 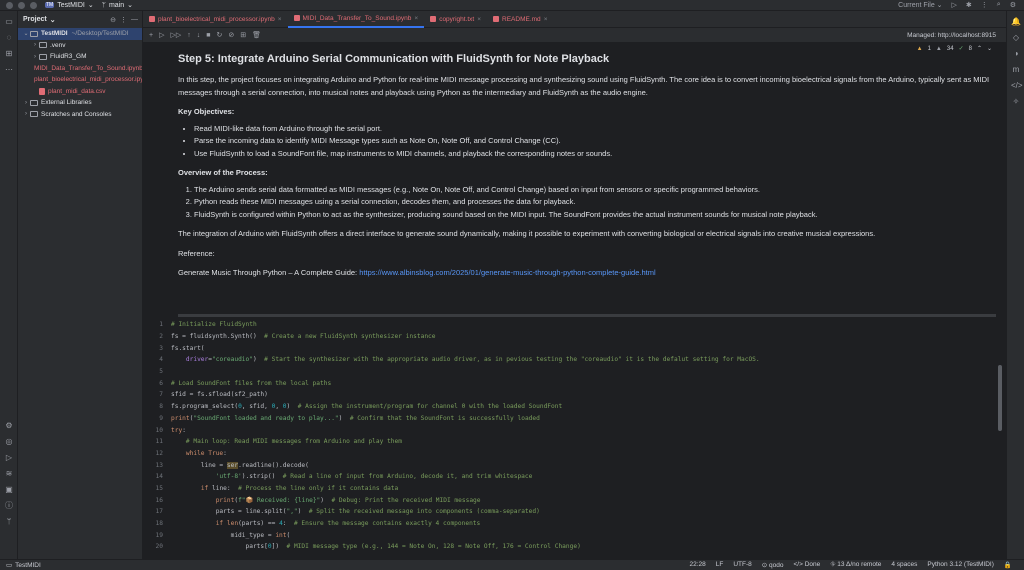 What do you see at coordinates (9, 38) in the screenshot?
I see `commit-icon: ◌` at bounding box center [9, 38].